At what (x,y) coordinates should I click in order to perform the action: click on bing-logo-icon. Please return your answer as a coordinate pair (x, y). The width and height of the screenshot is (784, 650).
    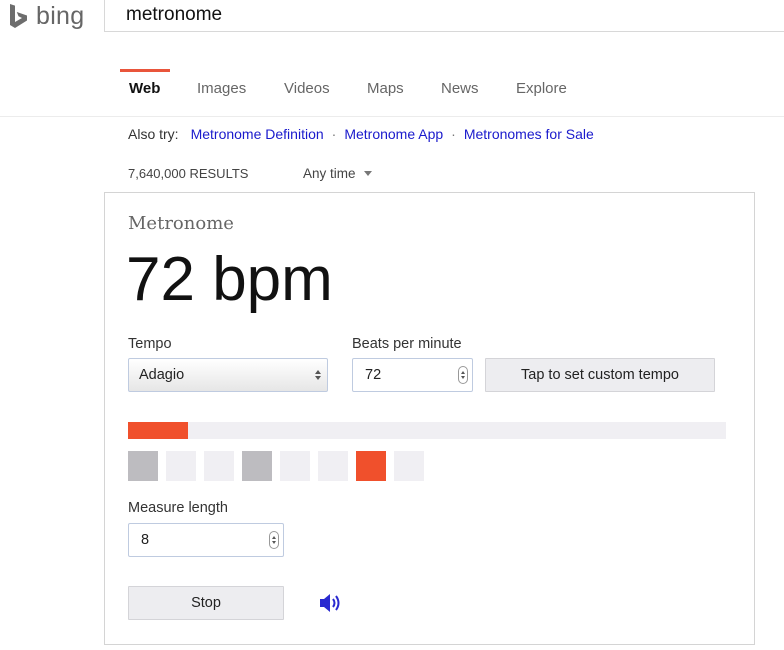
    Looking at the image, I should click on (18, 16).